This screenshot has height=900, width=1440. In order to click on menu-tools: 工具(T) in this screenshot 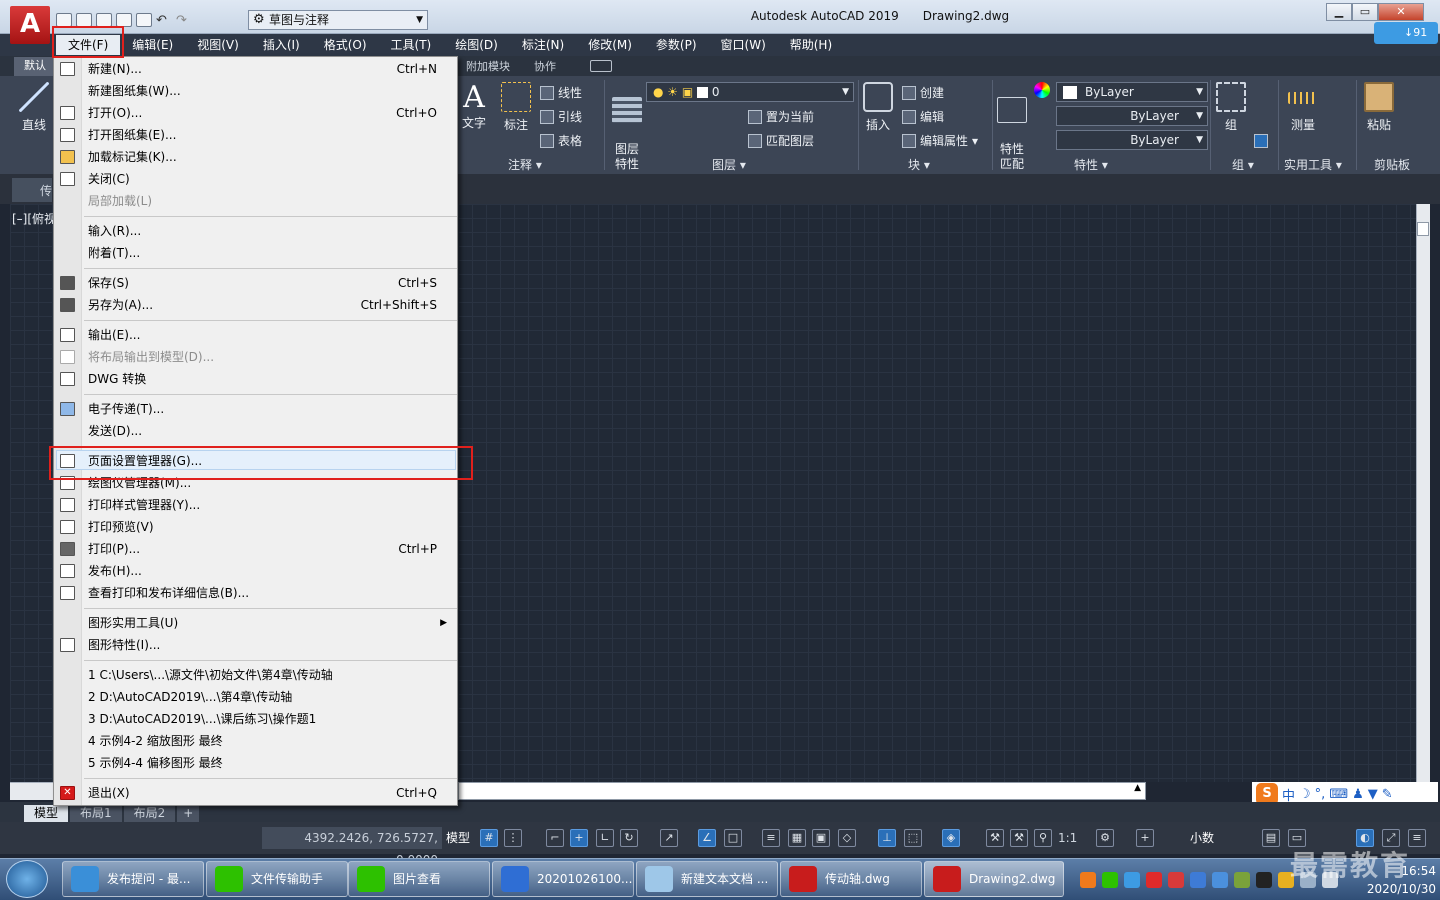, I will do `click(411, 45)`.